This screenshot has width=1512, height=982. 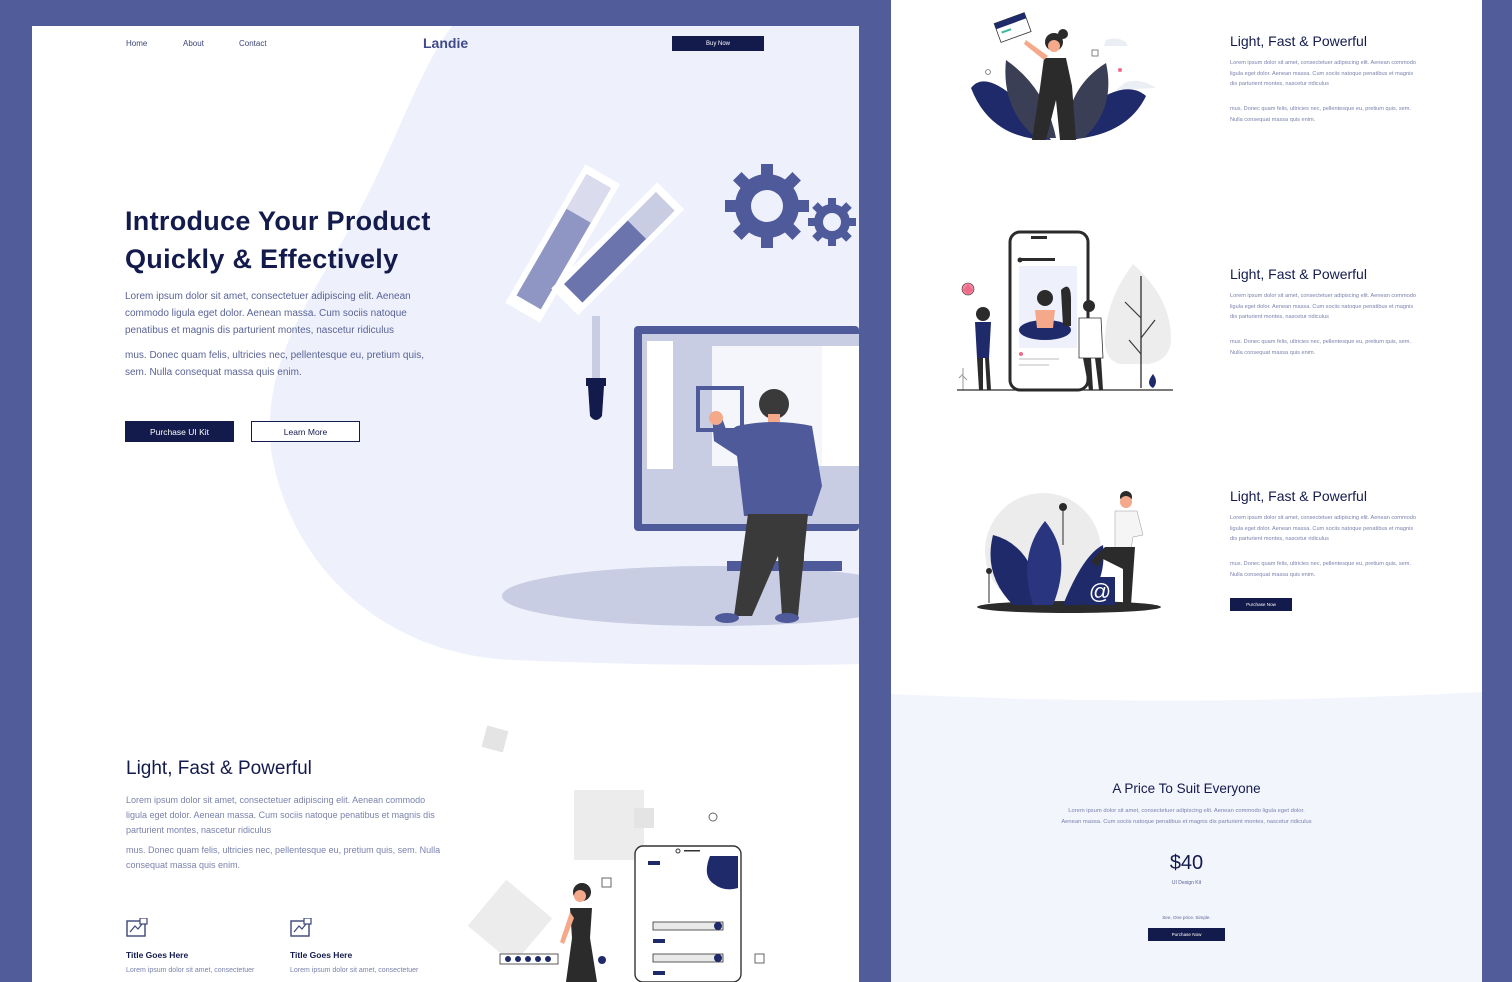 What do you see at coordinates (1298, 41) in the screenshot?
I see `section-1-title: Light, Fast & Powerful` at bounding box center [1298, 41].